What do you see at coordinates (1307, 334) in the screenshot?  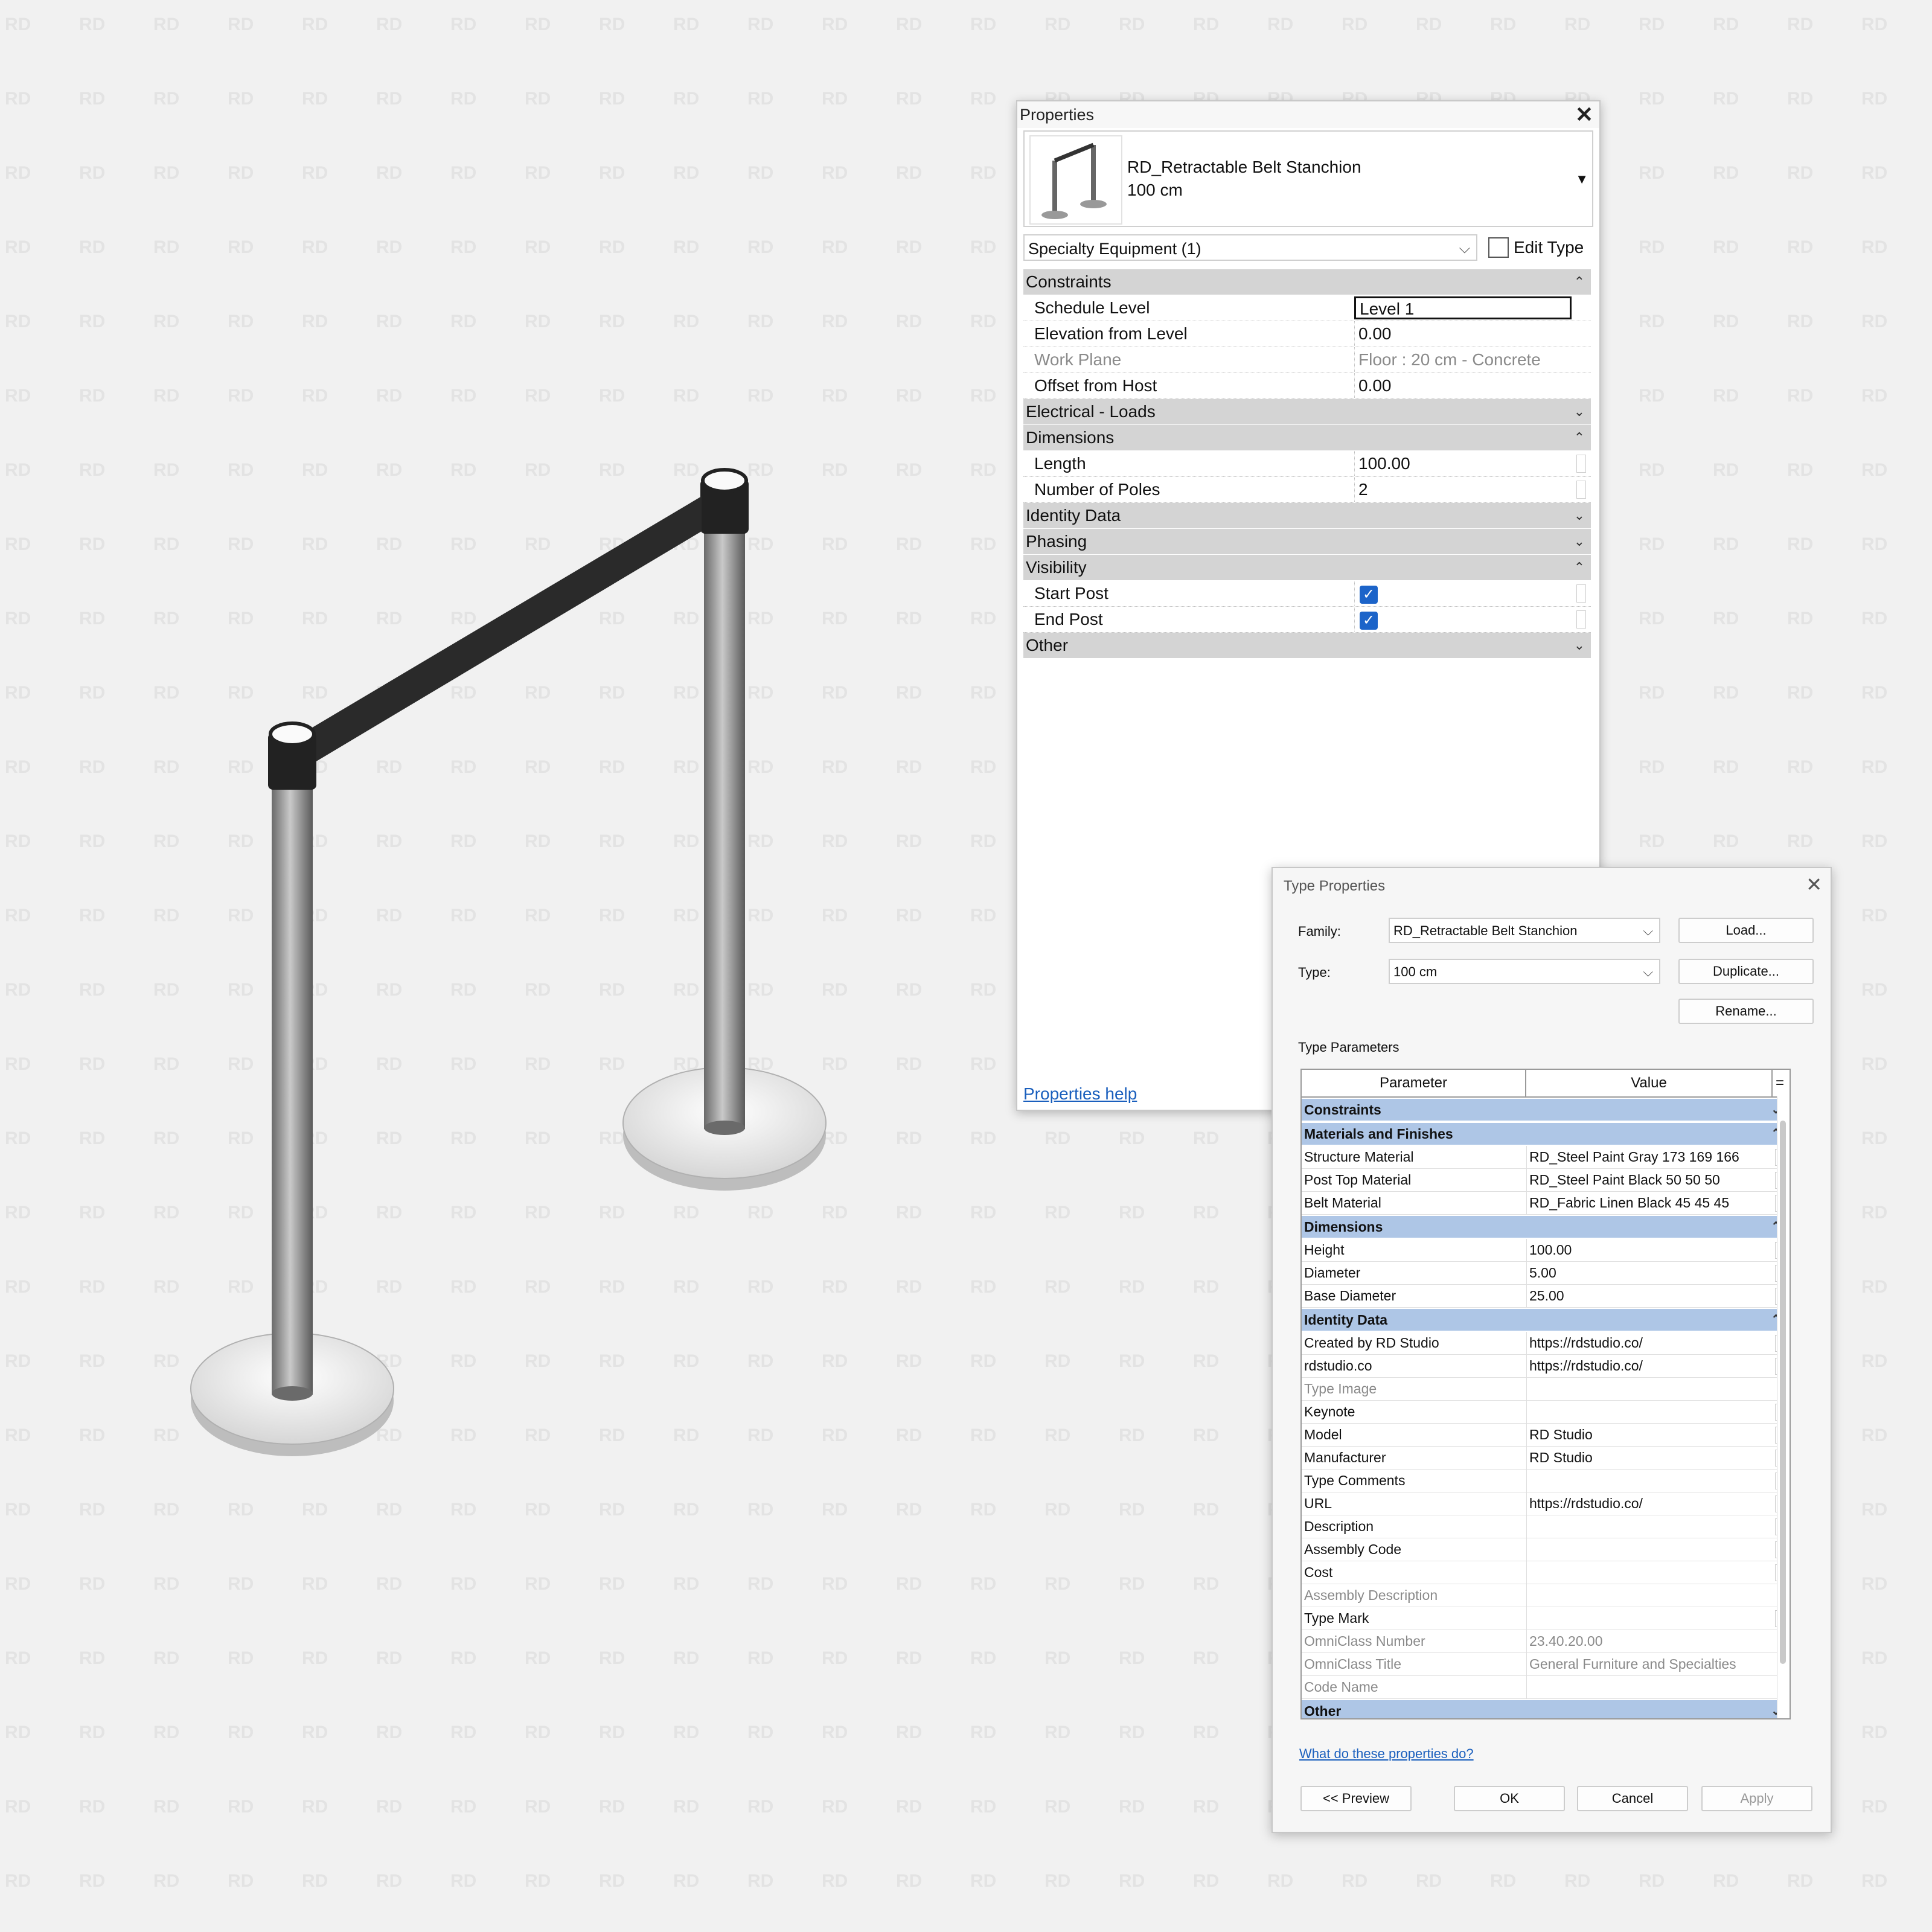 I see `row-elevation-from-level: Elevation from Level 0.00` at bounding box center [1307, 334].